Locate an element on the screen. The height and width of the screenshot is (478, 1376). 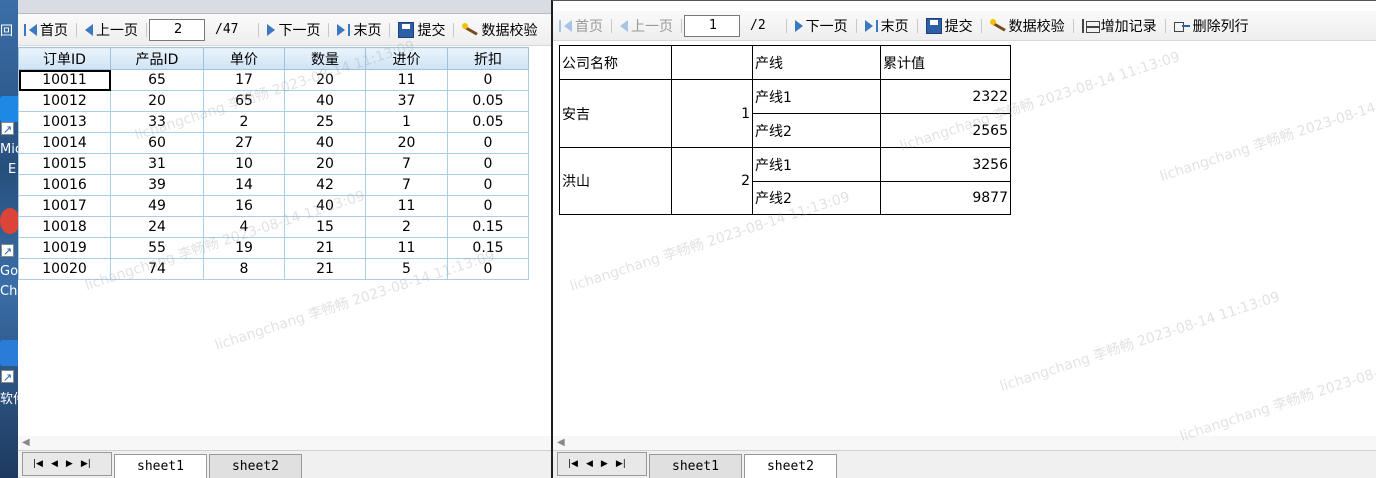
delete-row-button: 删除列行 is located at coordinates (1211, 26).